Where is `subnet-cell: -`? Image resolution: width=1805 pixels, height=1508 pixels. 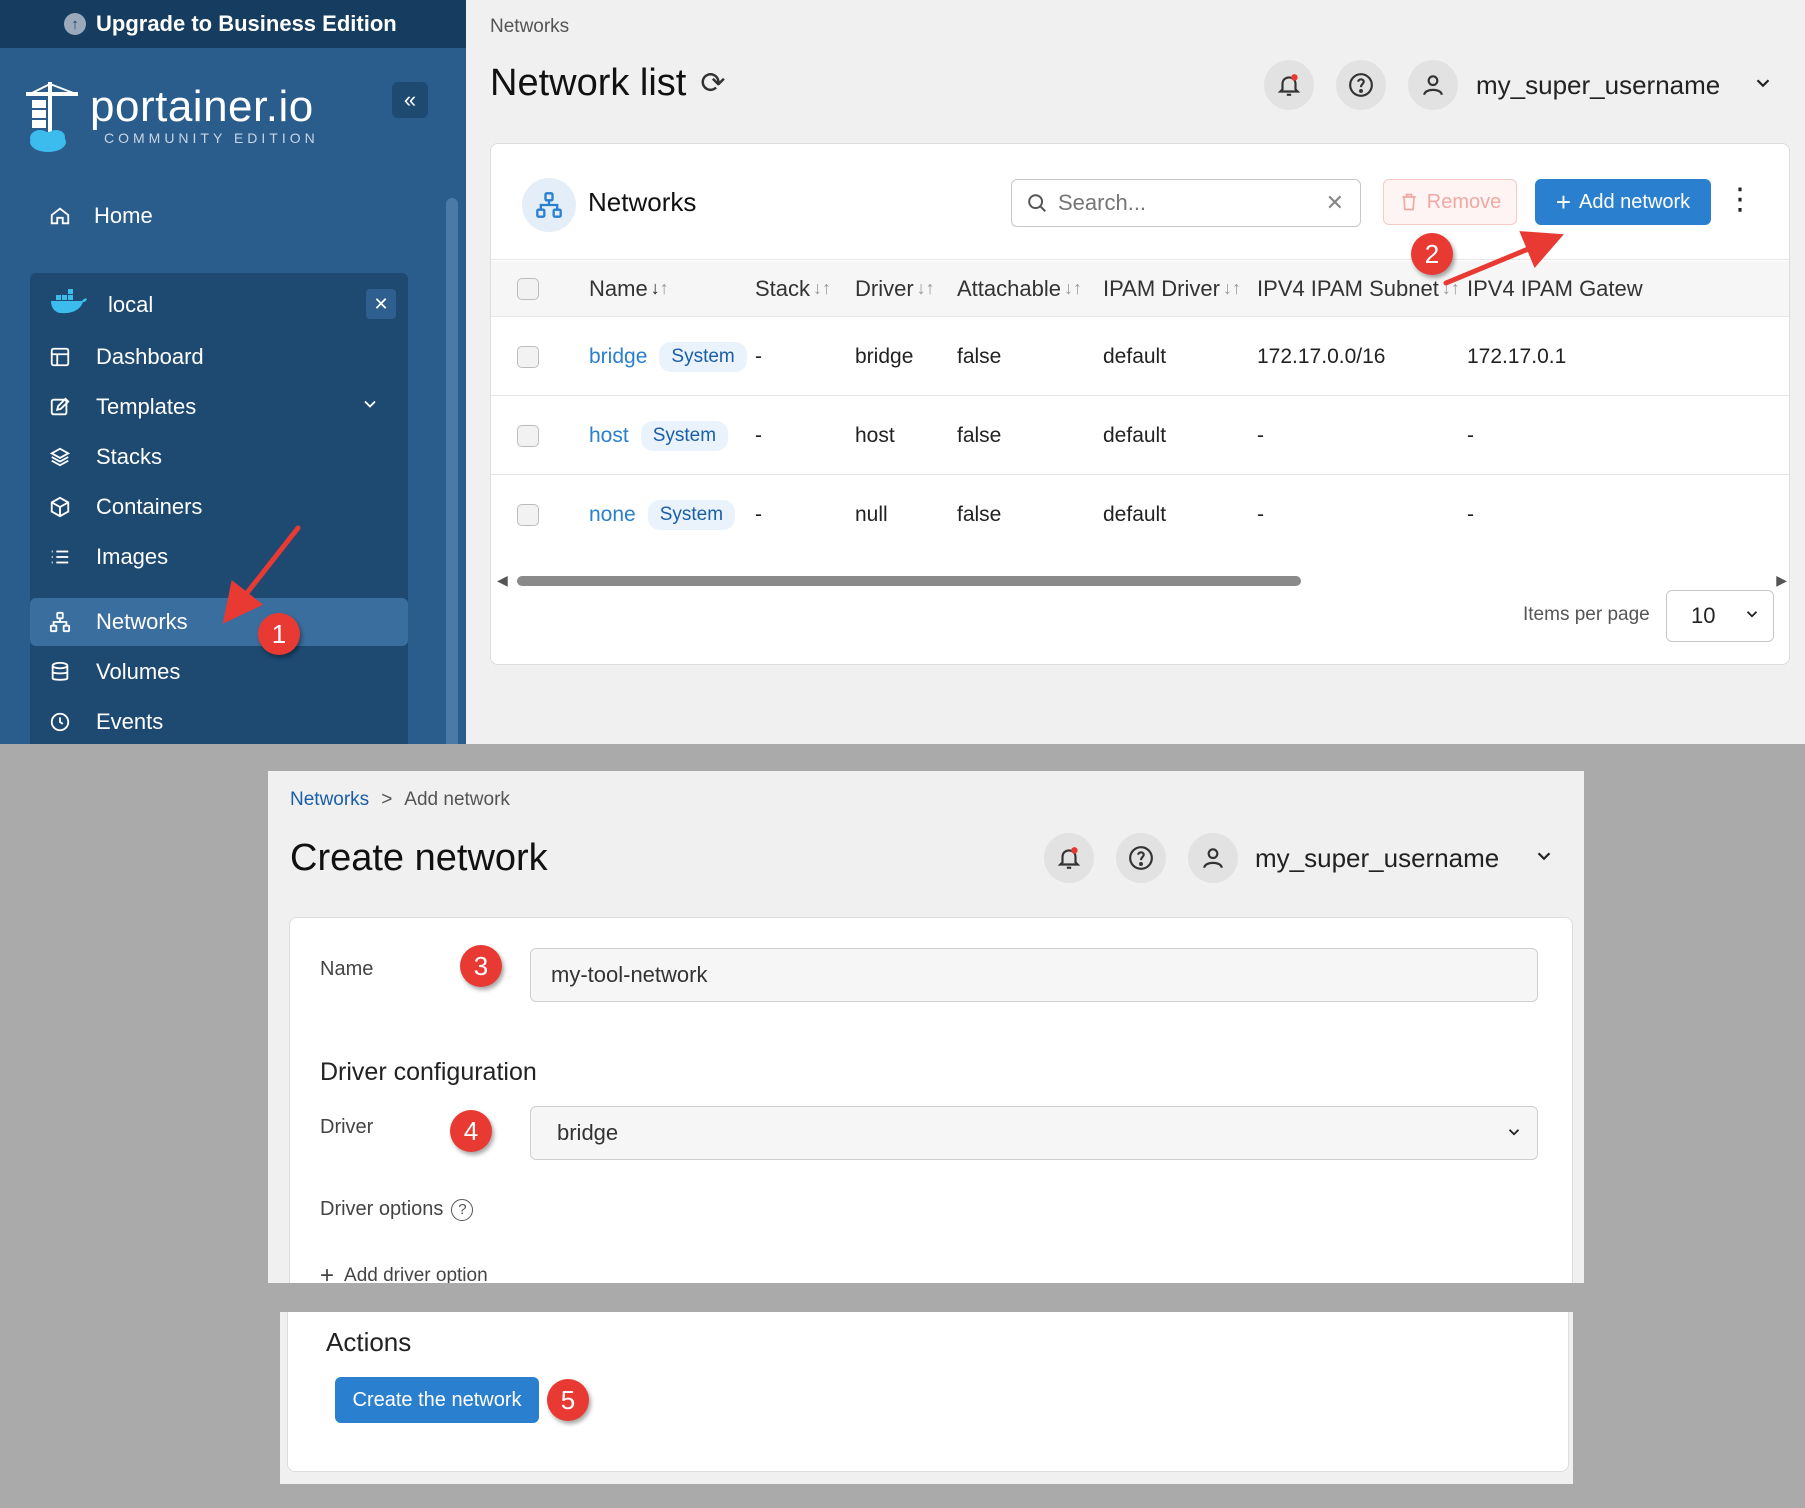
subnet-cell: - is located at coordinates (1260, 435).